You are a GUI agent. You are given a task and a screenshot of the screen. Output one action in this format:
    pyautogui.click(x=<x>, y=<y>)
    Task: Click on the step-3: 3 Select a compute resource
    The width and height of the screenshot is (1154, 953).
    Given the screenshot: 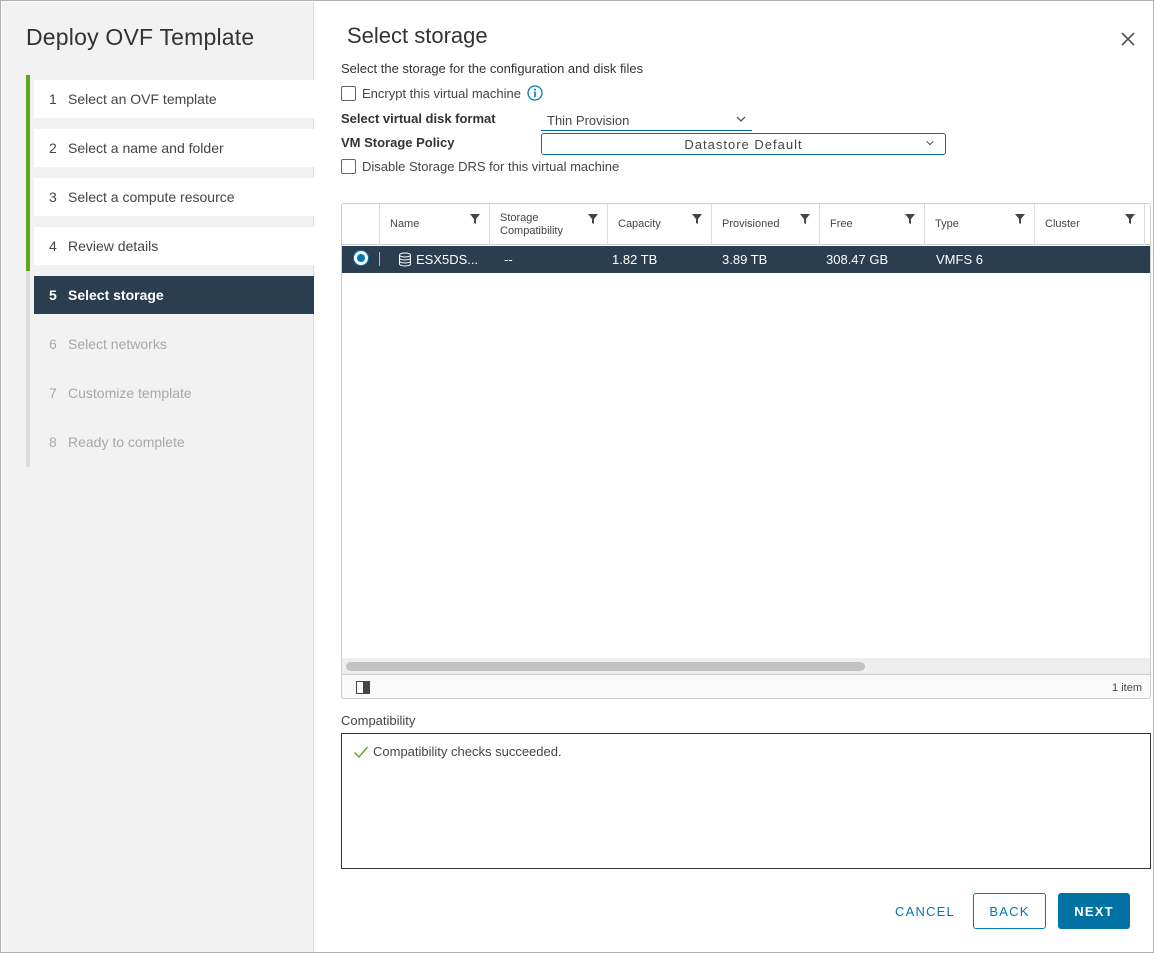 What is the action you would take?
    pyautogui.click(x=170, y=197)
    